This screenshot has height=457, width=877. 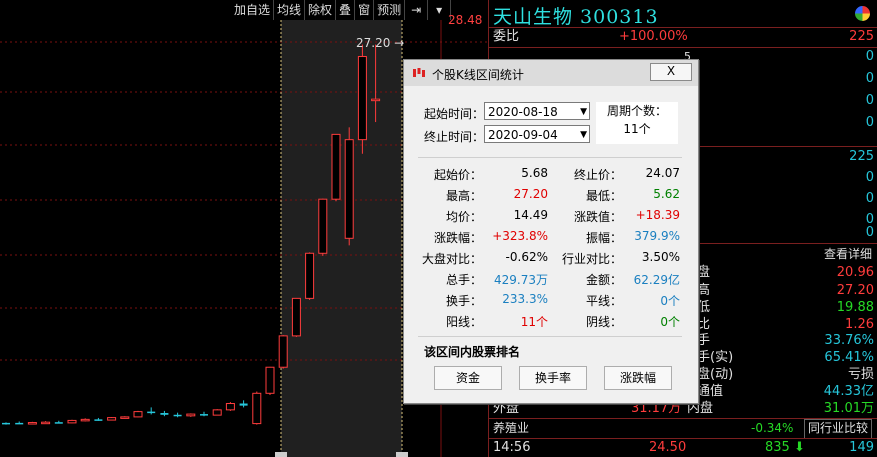 I want to click on moving-average-button: 均线, so click(x=290, y=10).